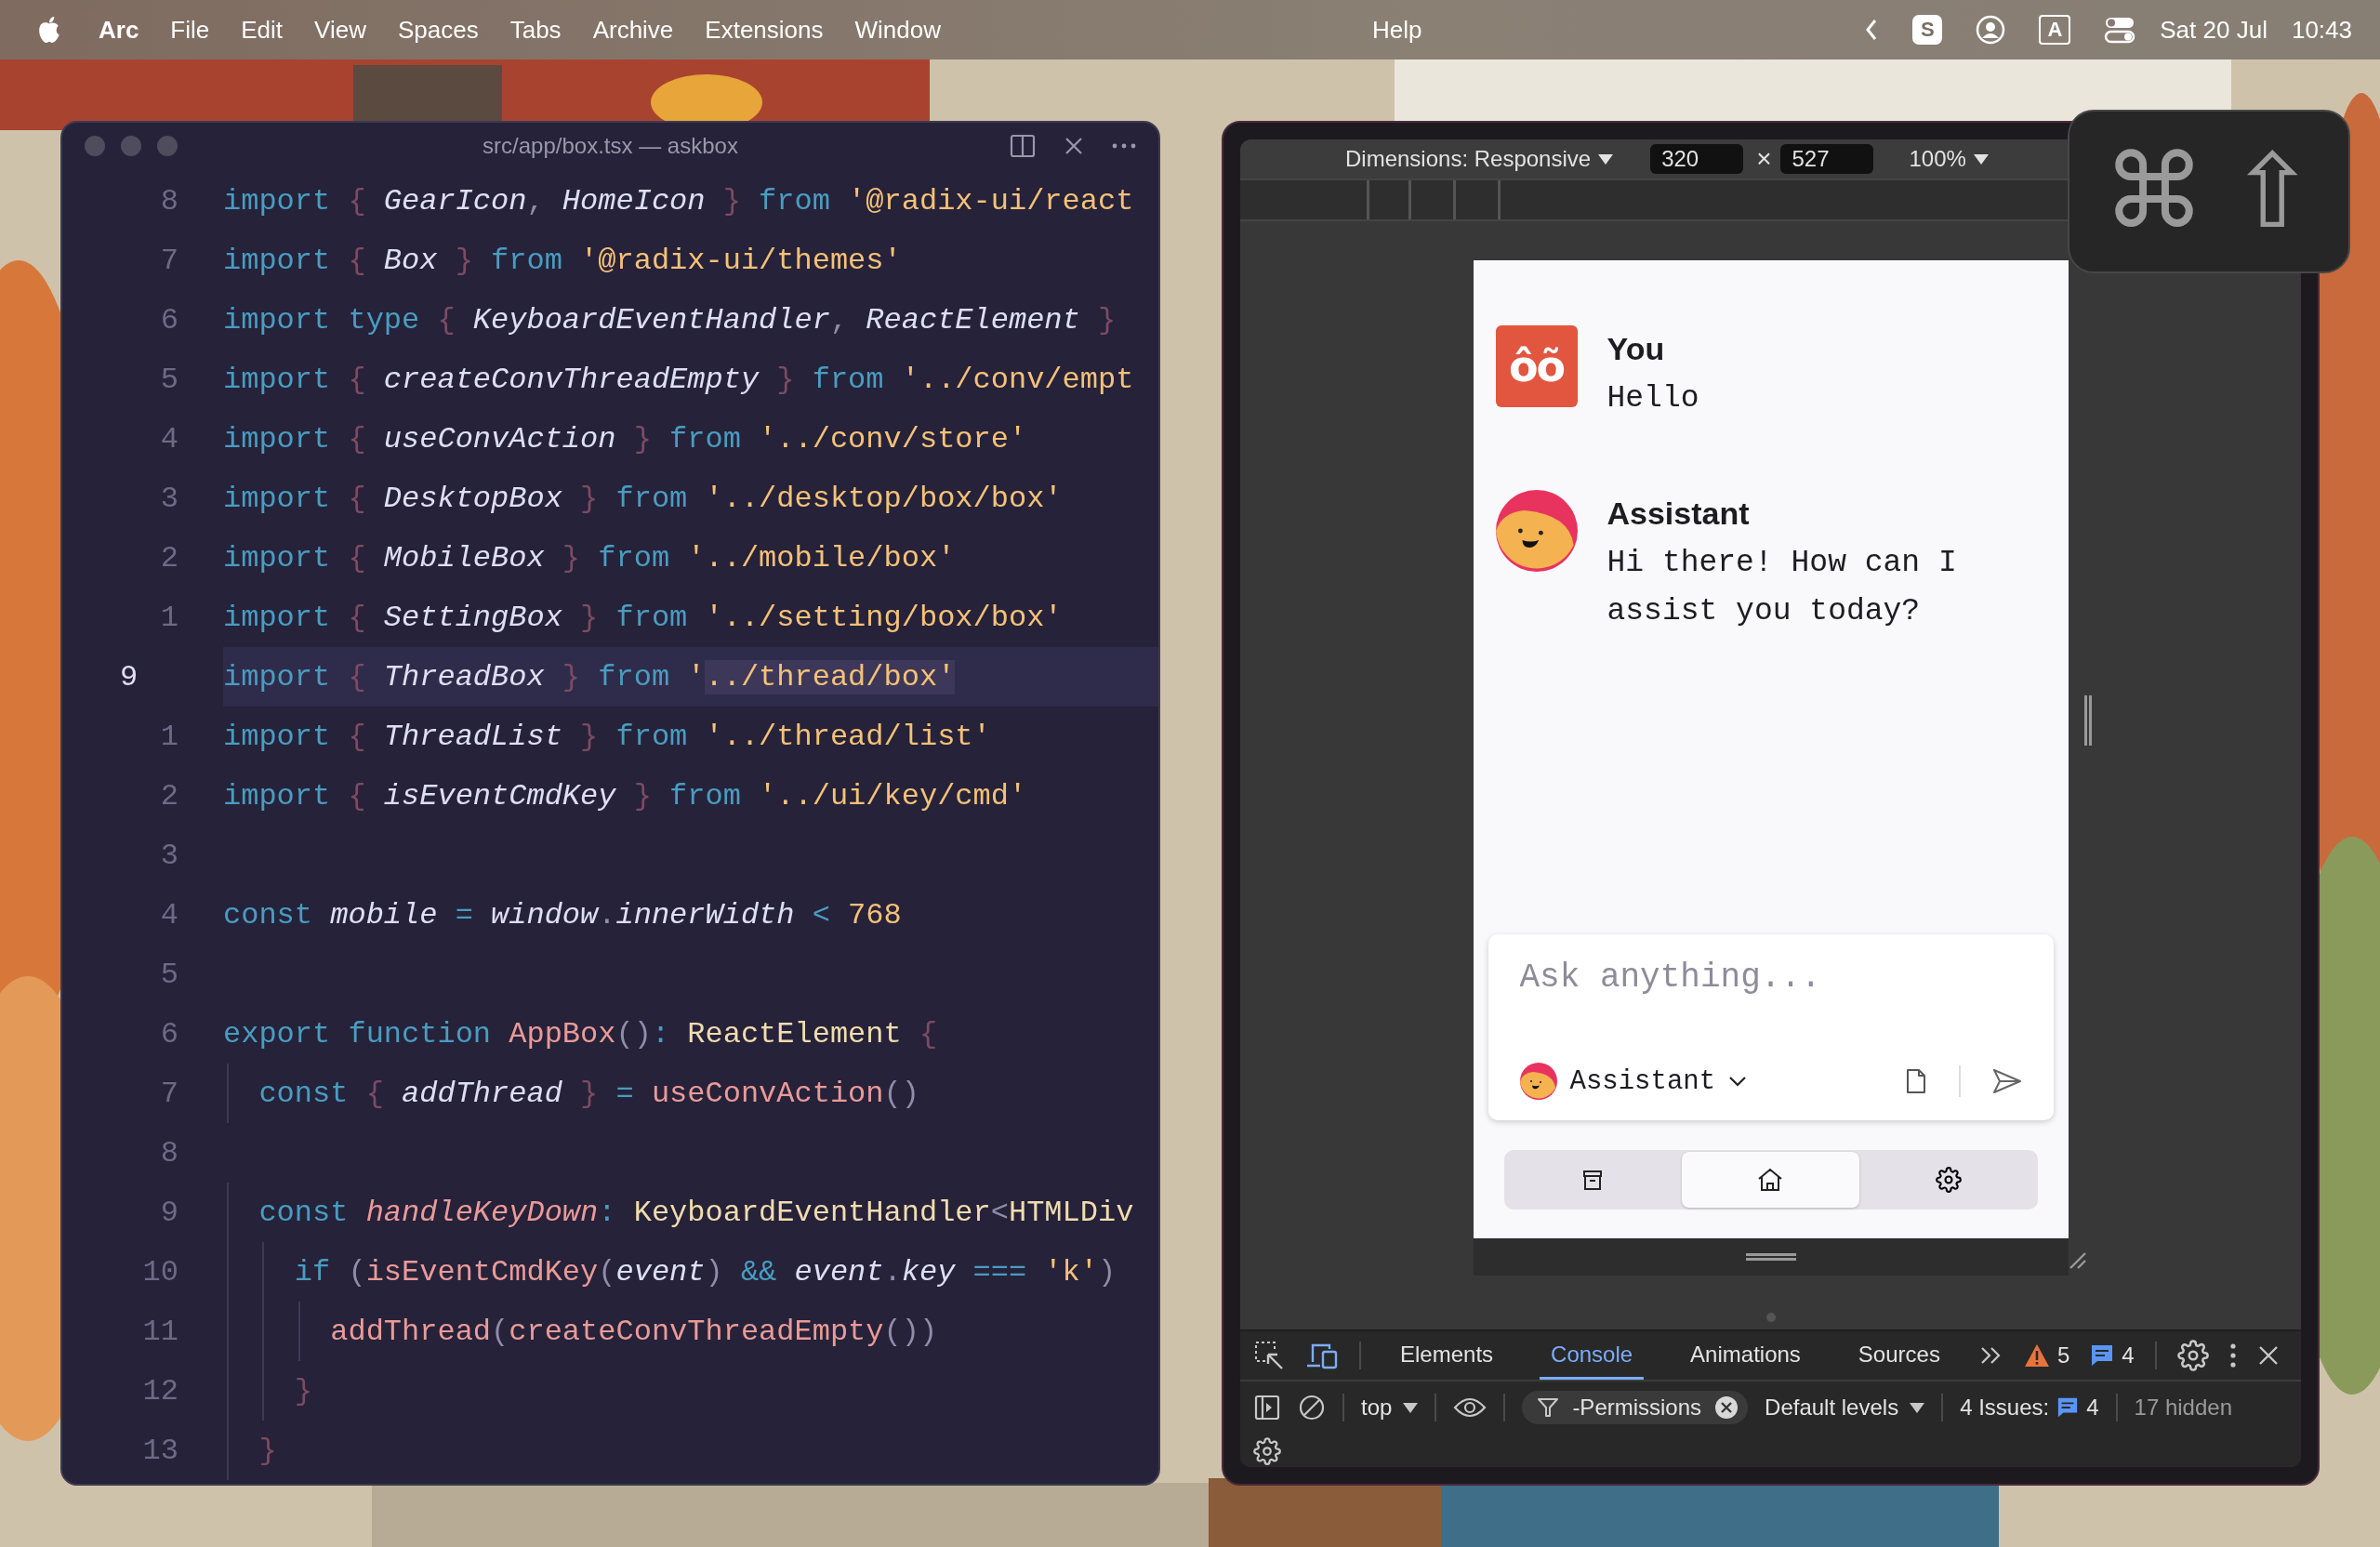 The height and width of the screenshot is (1547, 2380). What do you see at coordinates (1770, 1317) in the screenshot?
I see `splitter-handle` at bounding box center [1770, 1317].